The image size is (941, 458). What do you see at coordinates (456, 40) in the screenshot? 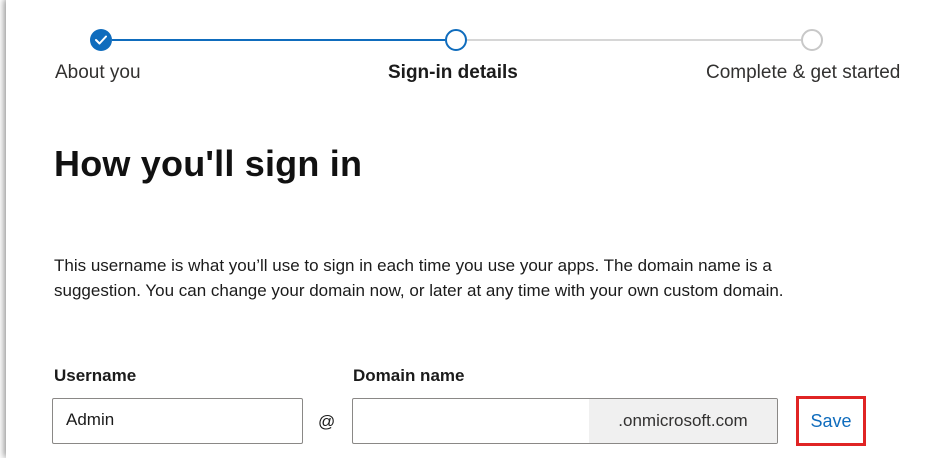
I see `step-current-circle-icon` at bounding box center [456, 40].